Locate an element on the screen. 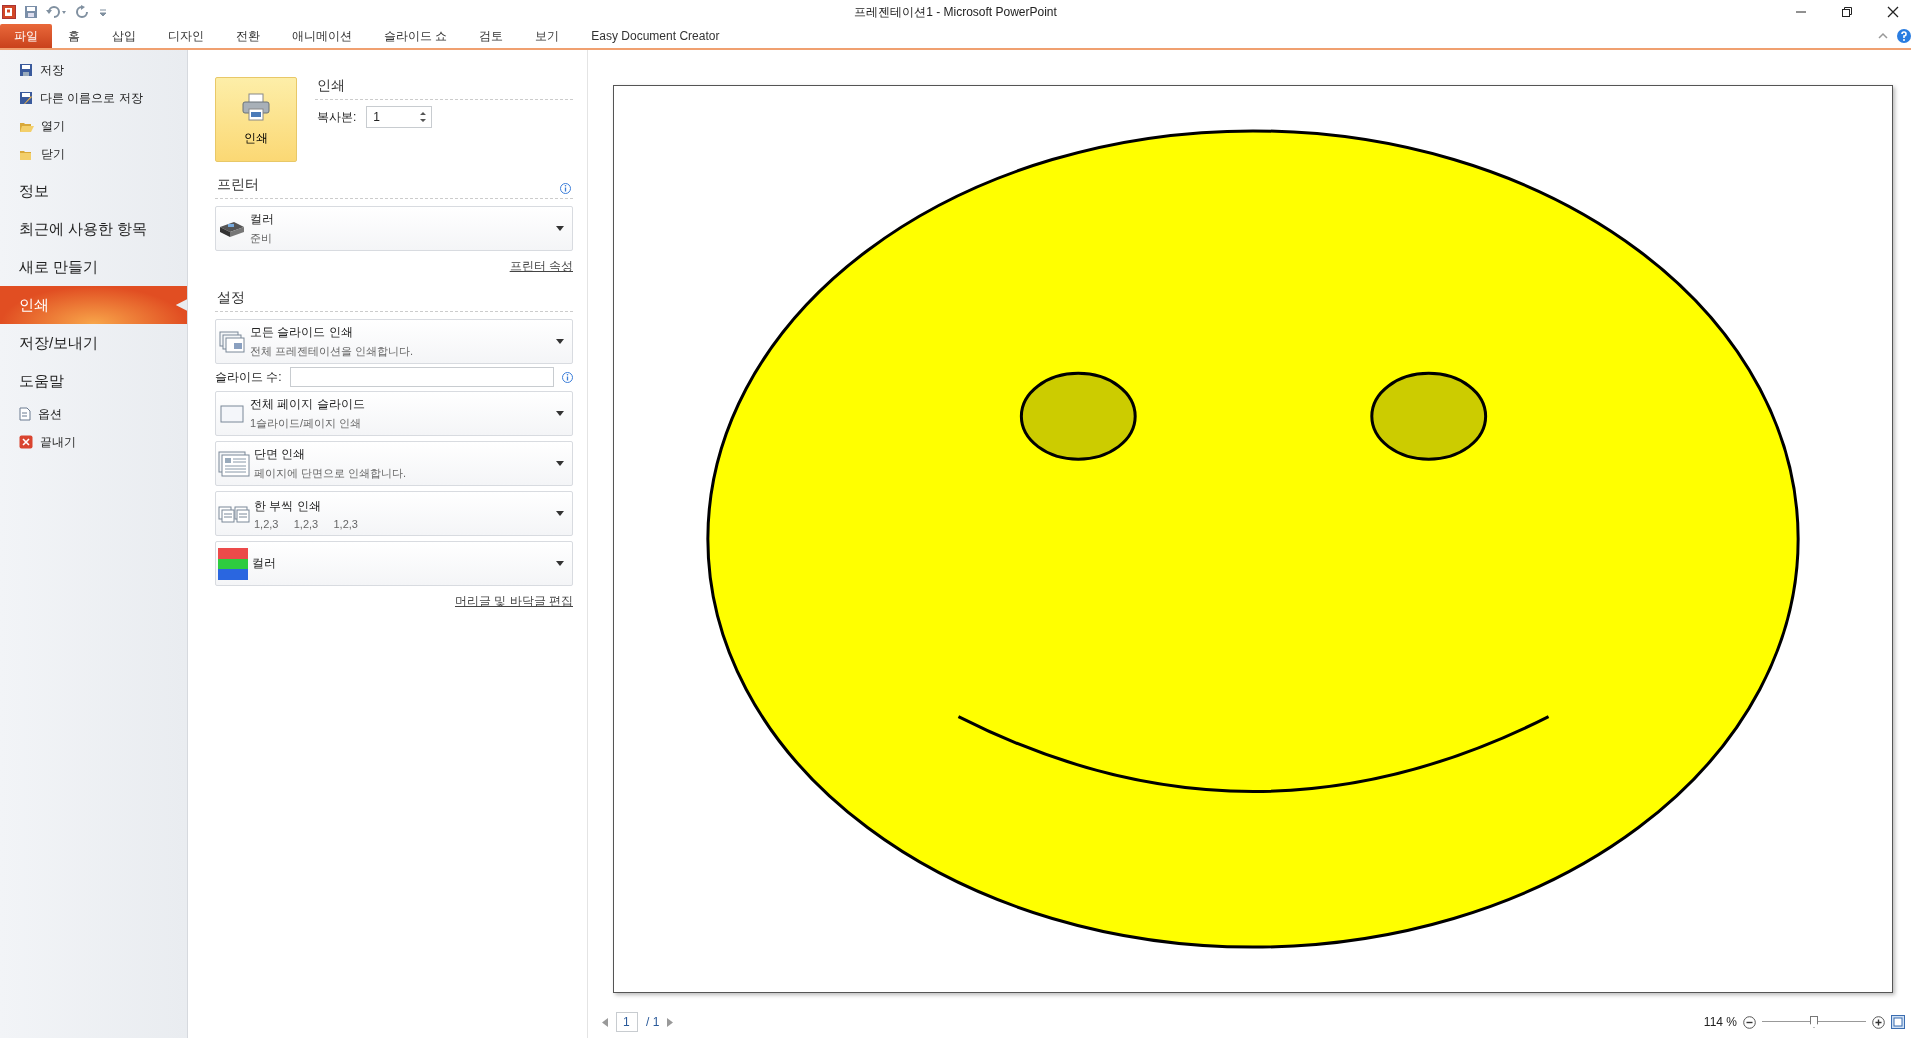 The width and height of the screenshot is (1911, 1038). backstage-tab: 정보 is located at coordinates (93, 191).